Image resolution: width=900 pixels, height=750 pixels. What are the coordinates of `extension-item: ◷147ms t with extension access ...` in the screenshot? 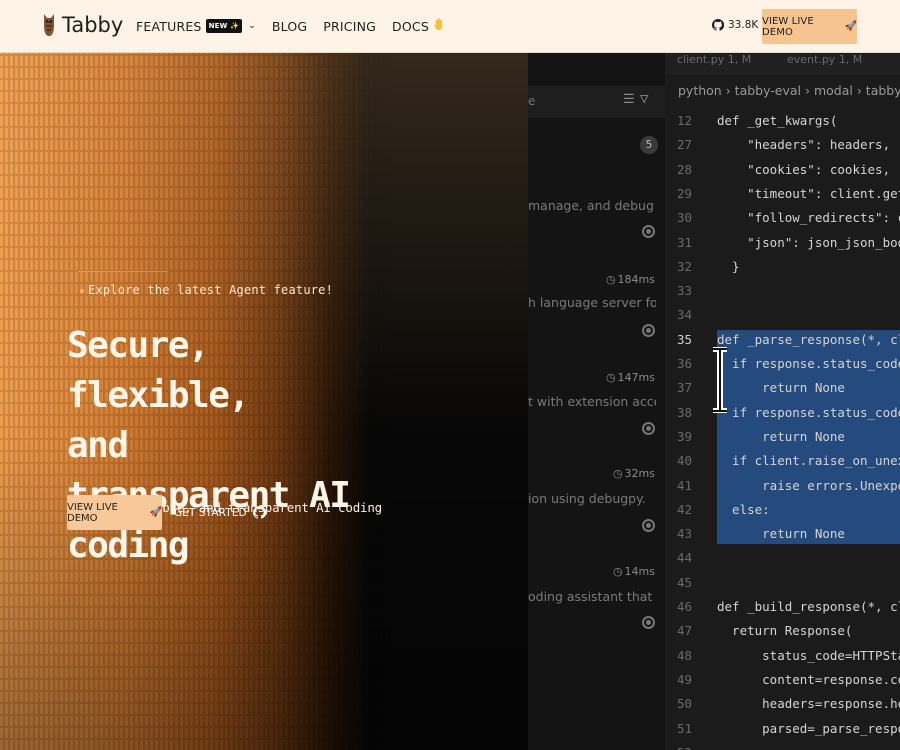 It's located at (596, 396).